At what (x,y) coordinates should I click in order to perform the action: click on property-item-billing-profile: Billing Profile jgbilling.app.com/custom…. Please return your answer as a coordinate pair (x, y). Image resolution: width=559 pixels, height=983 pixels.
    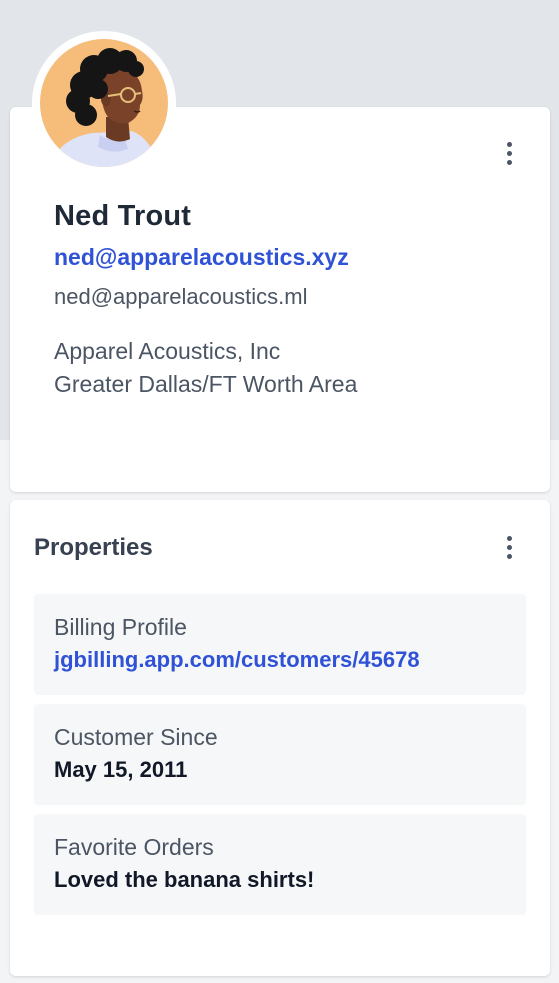
    Looking at the image, I should click on (280, 644).